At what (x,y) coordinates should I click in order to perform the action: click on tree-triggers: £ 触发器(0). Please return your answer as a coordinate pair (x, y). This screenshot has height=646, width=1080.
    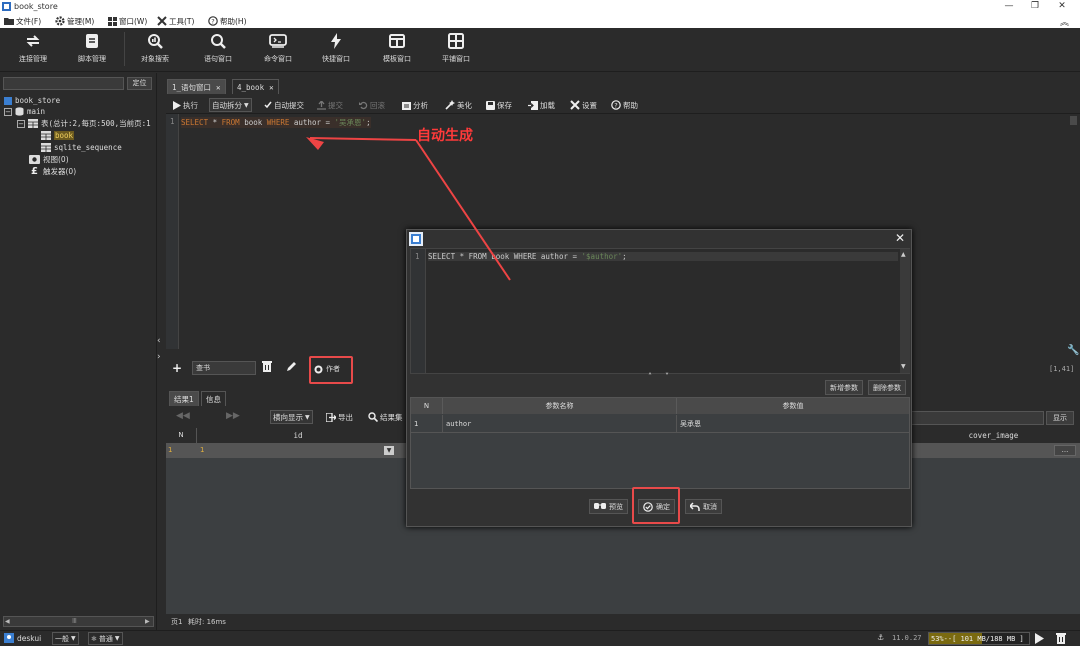
    Looking at the image, I should click on (52, 171).